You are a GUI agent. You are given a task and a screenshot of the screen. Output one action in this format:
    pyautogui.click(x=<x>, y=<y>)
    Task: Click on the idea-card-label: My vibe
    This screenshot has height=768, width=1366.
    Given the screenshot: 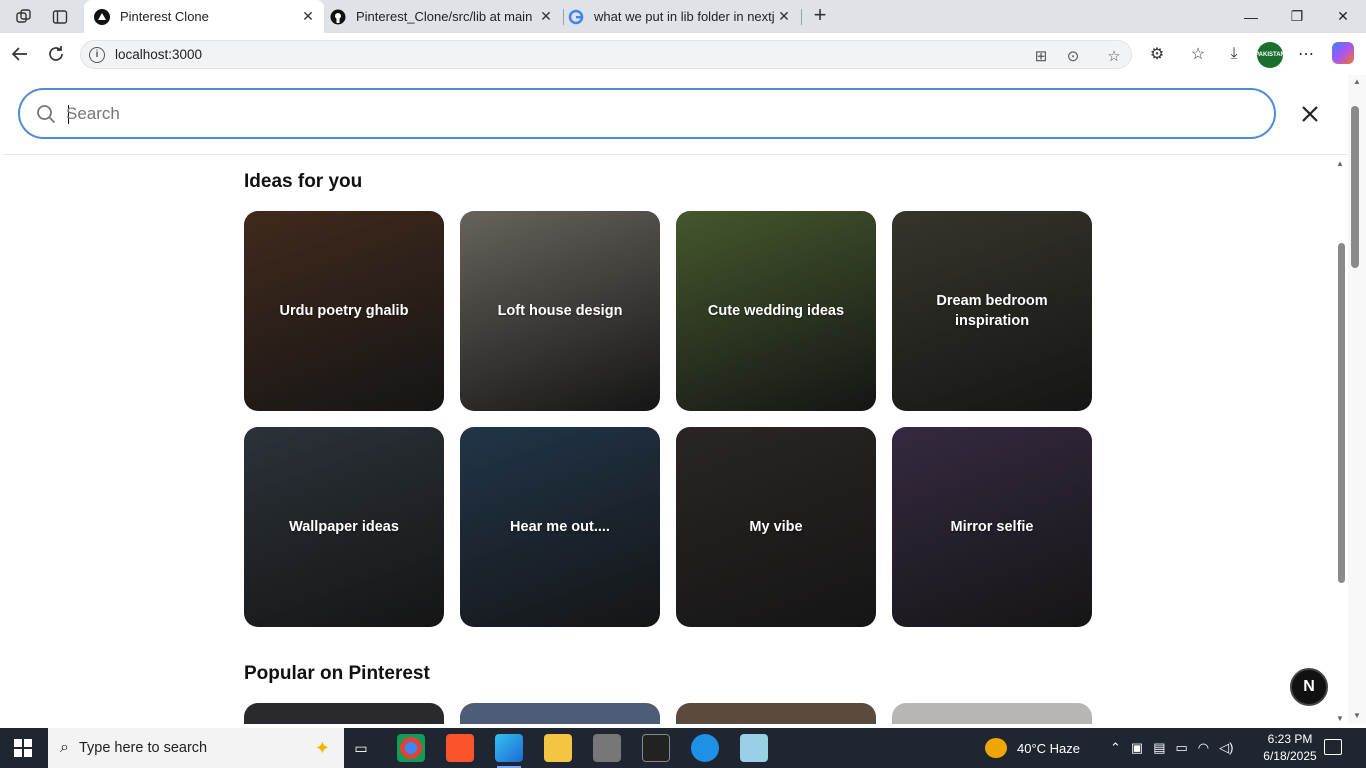 What is the action you would take?
    pyautogui.click(x=776, y=527)
    